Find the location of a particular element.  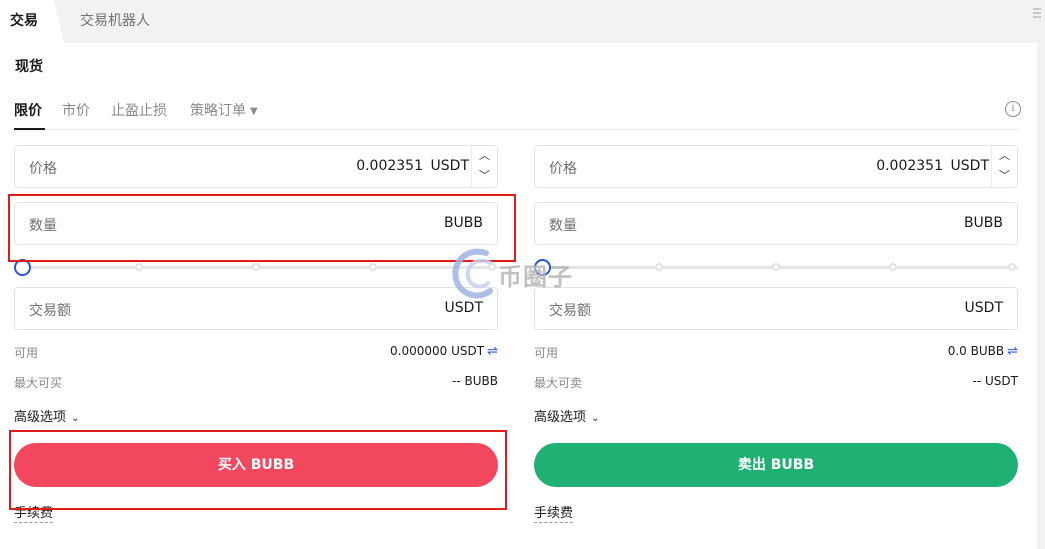

buy-advanced-options: 高级选项 ⌄ is located at coordinates (46, 415).